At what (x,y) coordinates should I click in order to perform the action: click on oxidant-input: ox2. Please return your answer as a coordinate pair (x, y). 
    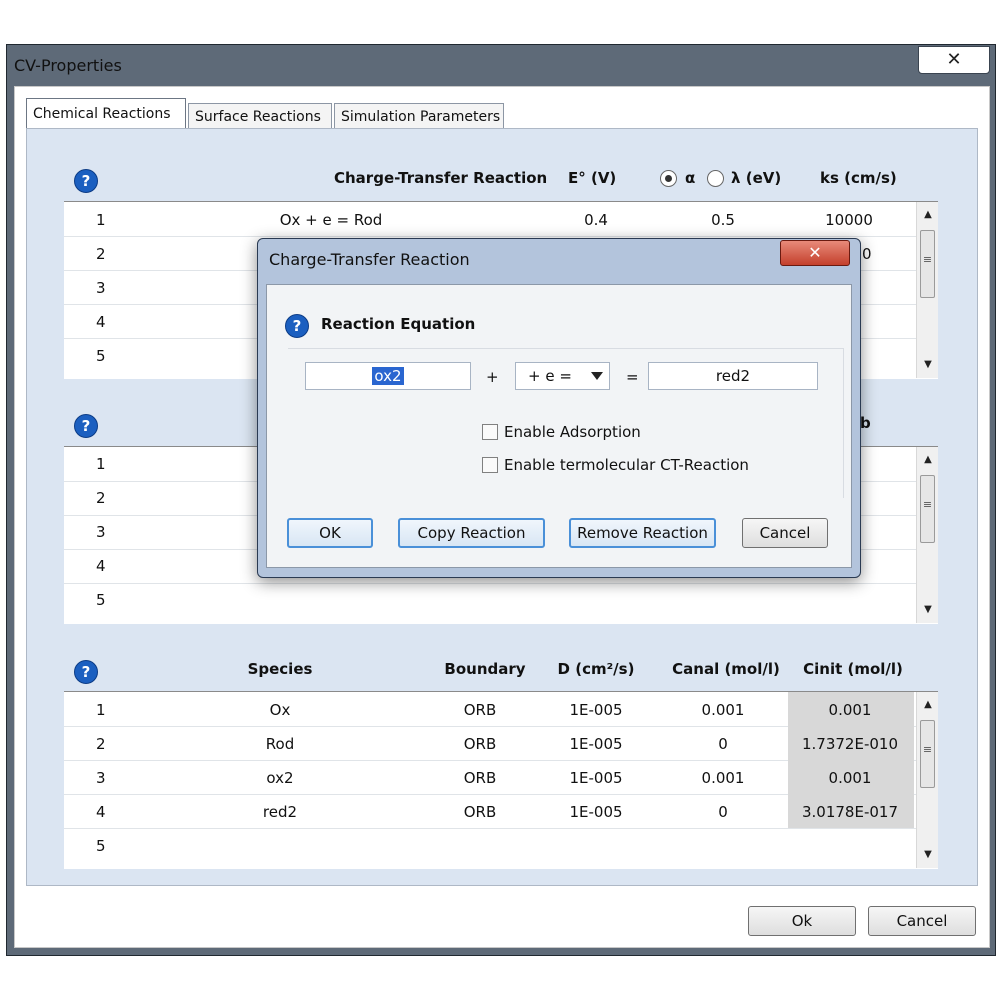
    Looking at the image, I should click on (388, 376).